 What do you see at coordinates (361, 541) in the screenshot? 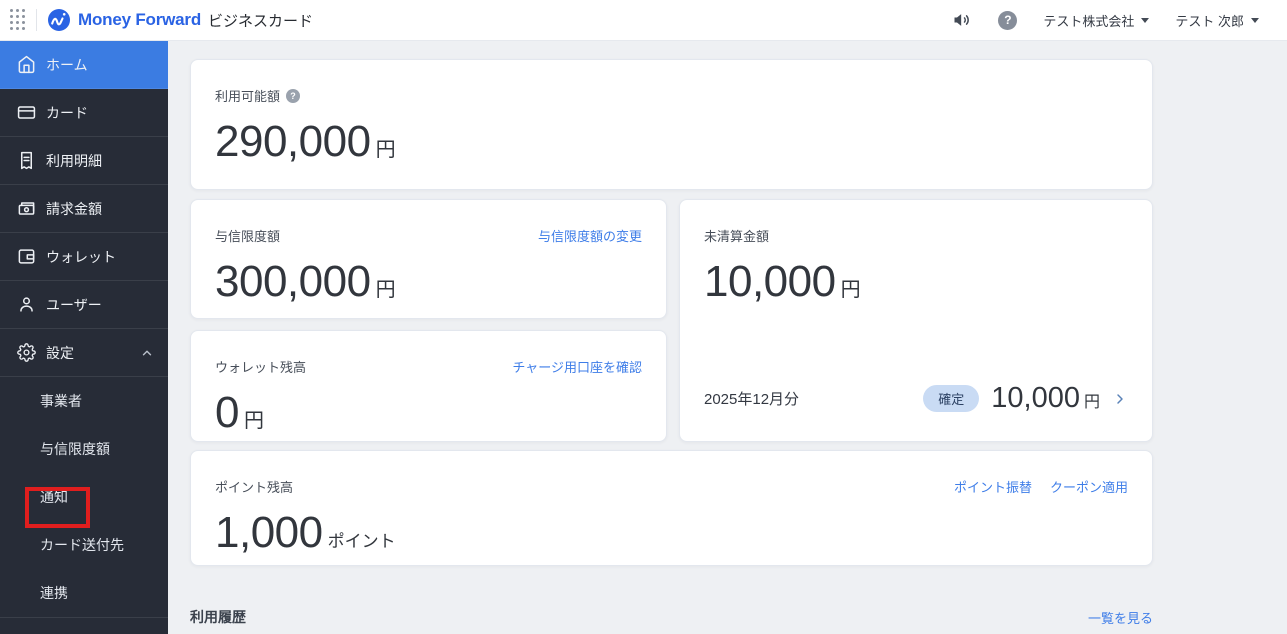
I see `points-balance-unit: ポイント` at bounding box center [361, 541].